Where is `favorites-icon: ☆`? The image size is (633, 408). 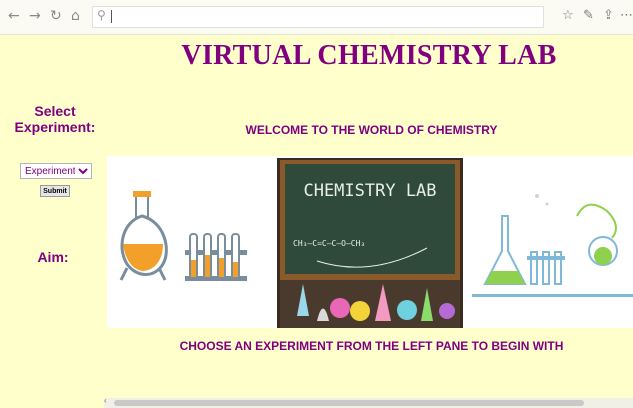 favorites-icon: ☆ is located at coordinates (568, 15).